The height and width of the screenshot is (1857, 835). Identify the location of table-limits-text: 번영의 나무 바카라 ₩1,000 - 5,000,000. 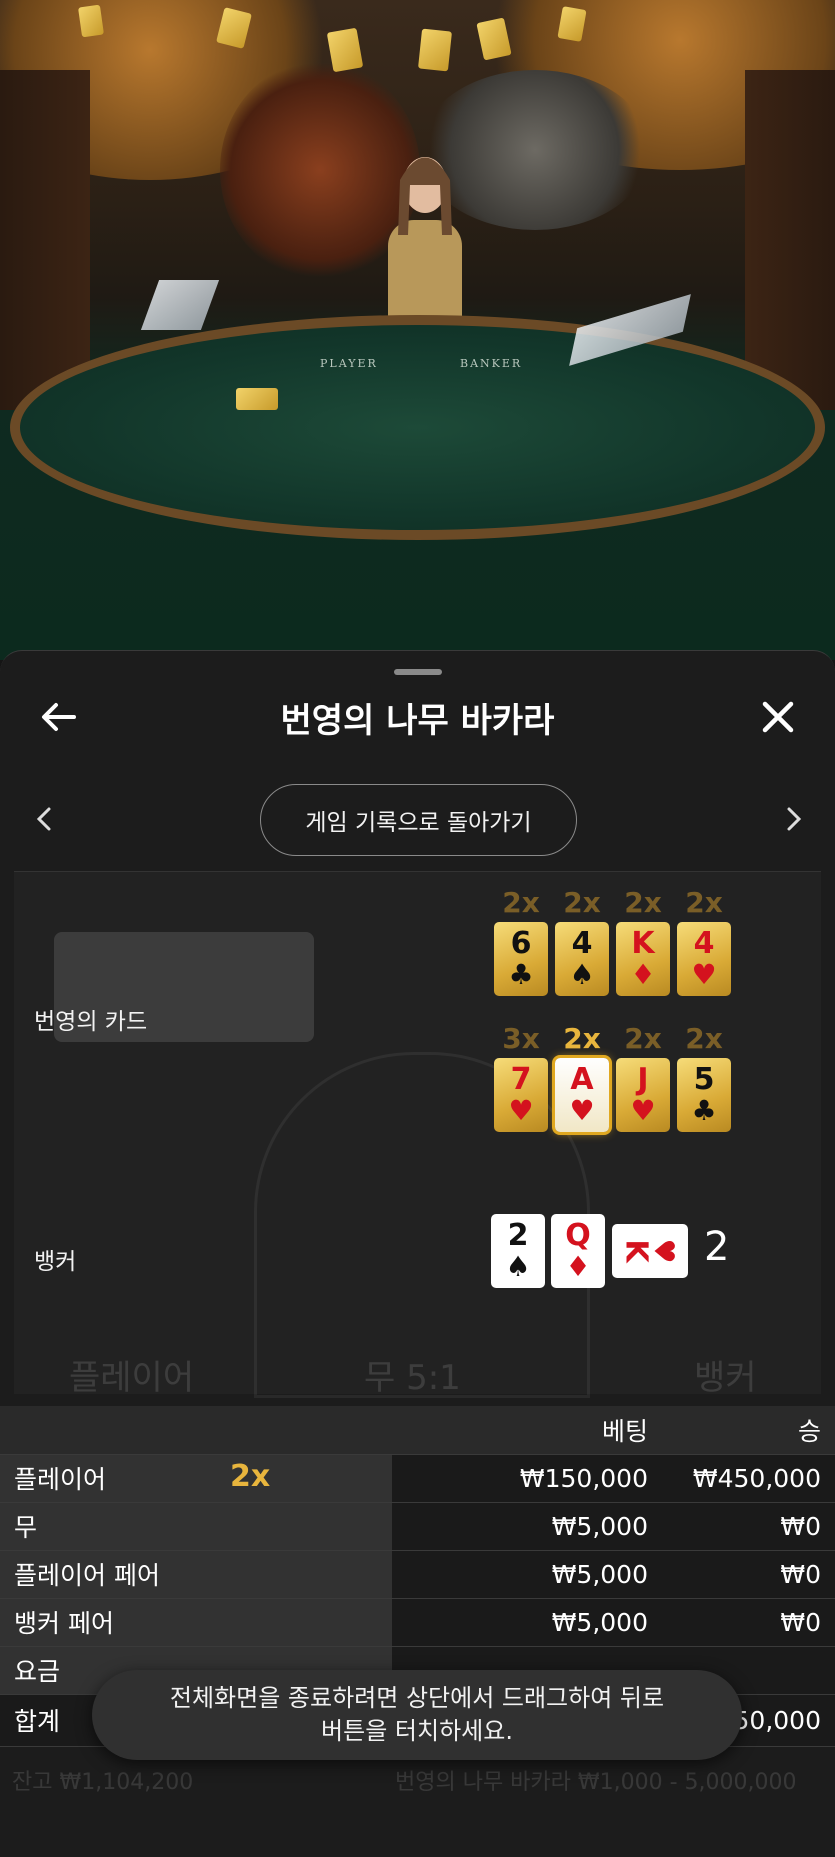
(596, 1782).